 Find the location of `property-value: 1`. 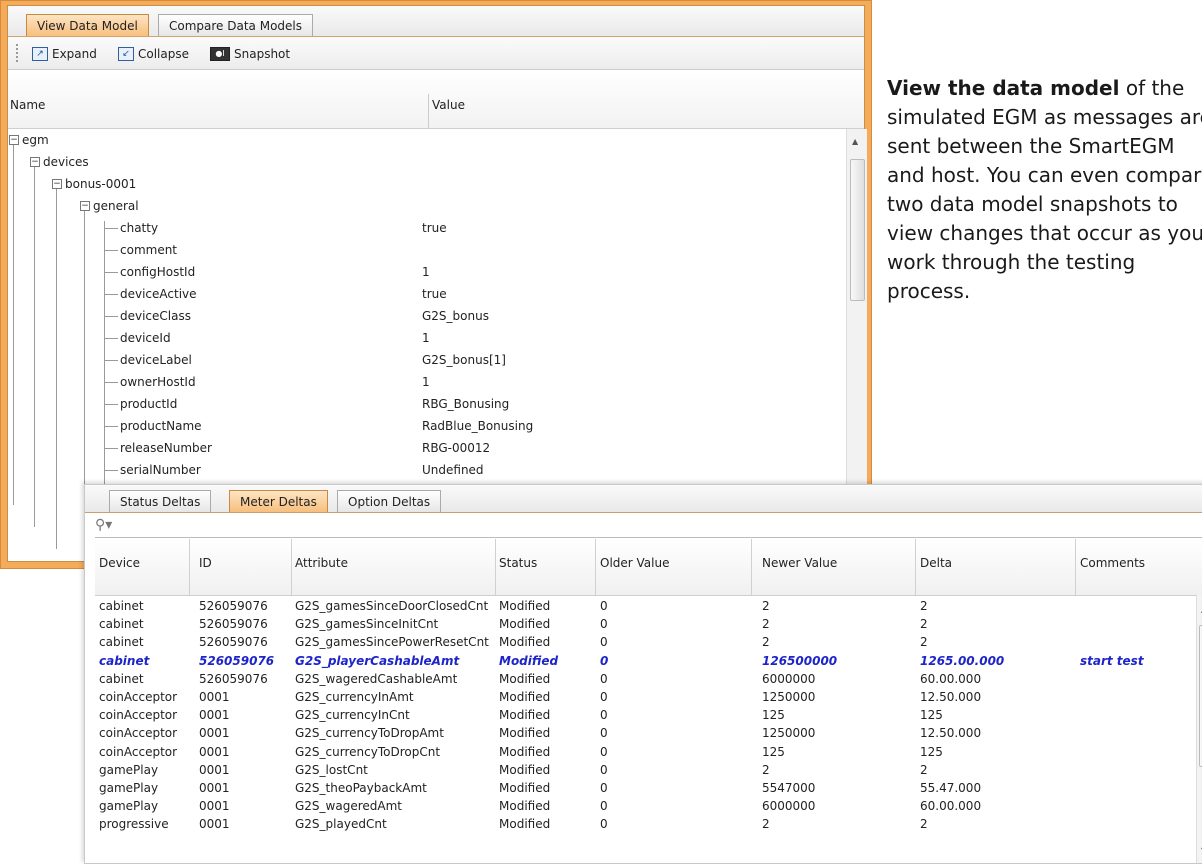

property-value: 1 is located at coordinates (426, 338).